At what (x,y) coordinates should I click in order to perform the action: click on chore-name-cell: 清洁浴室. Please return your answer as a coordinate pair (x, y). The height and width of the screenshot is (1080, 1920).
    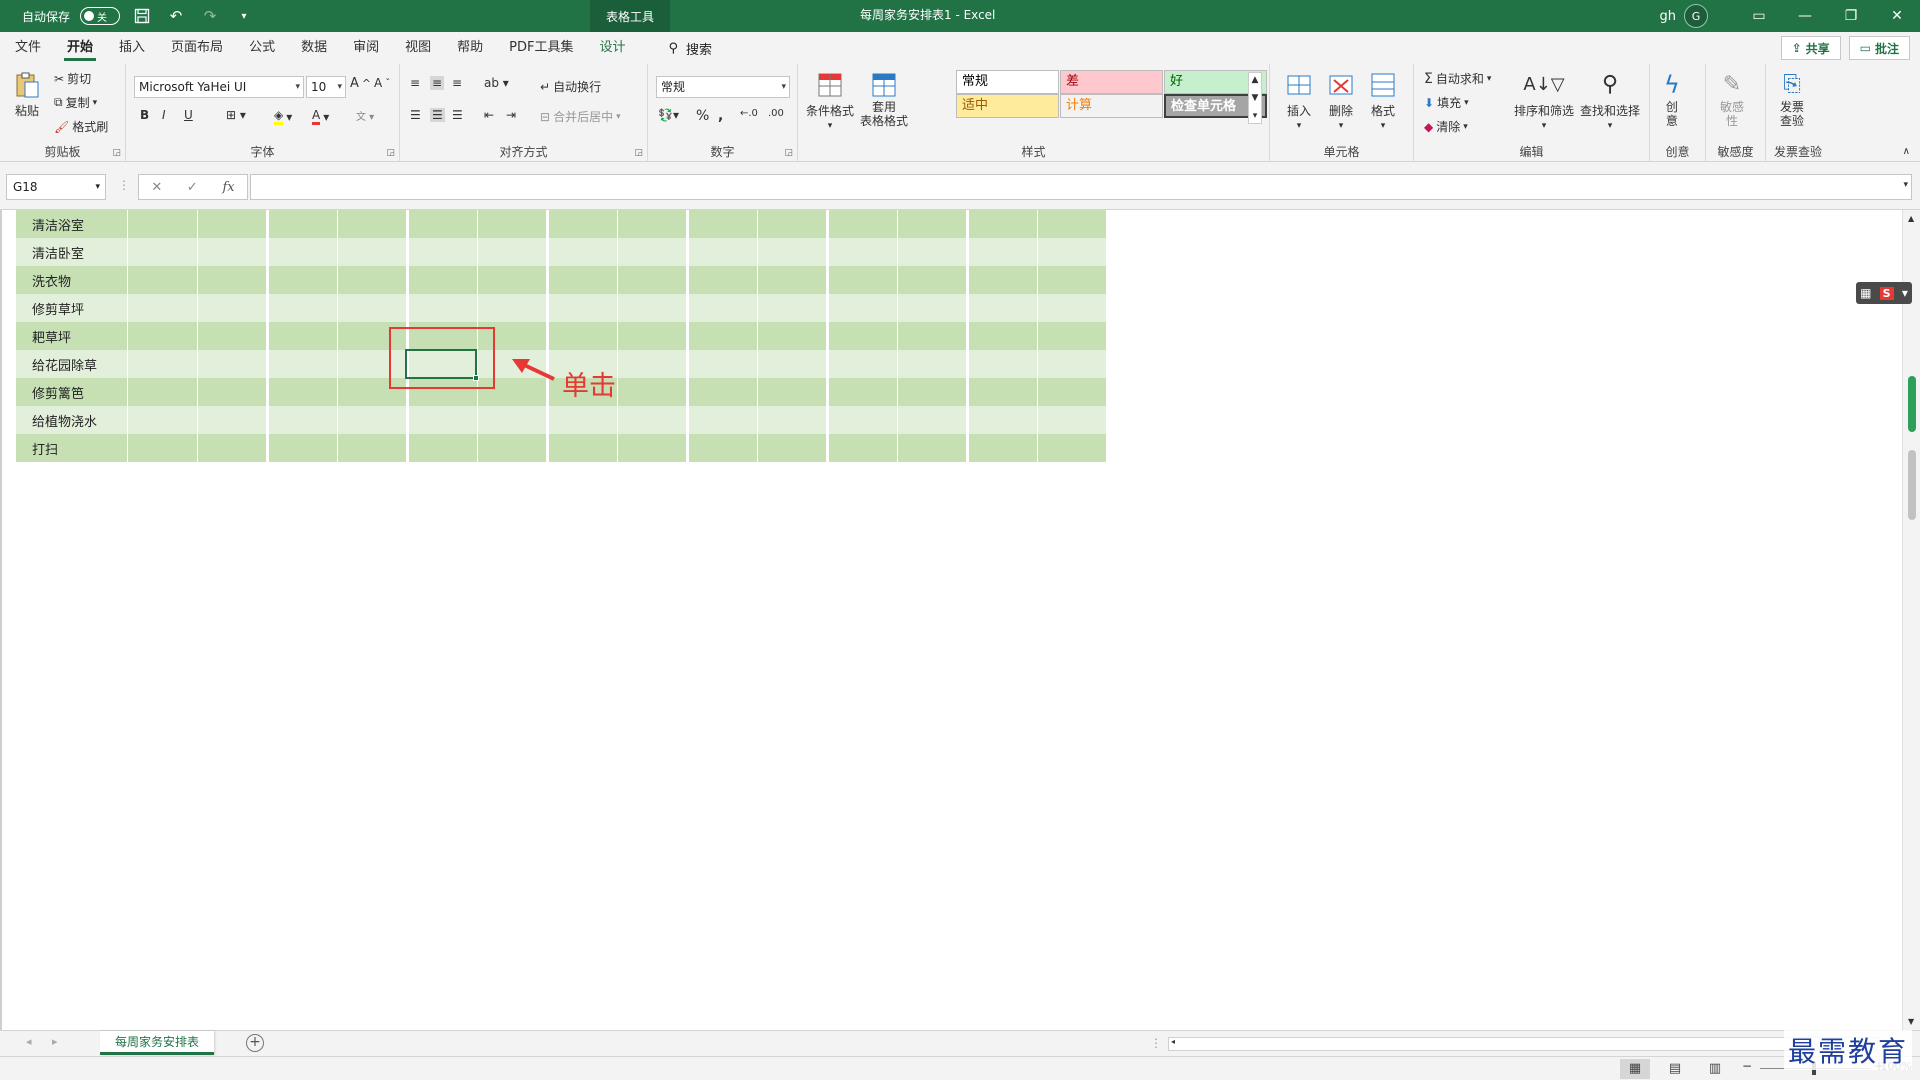
    Looking at the image, I should click on (72, 224).